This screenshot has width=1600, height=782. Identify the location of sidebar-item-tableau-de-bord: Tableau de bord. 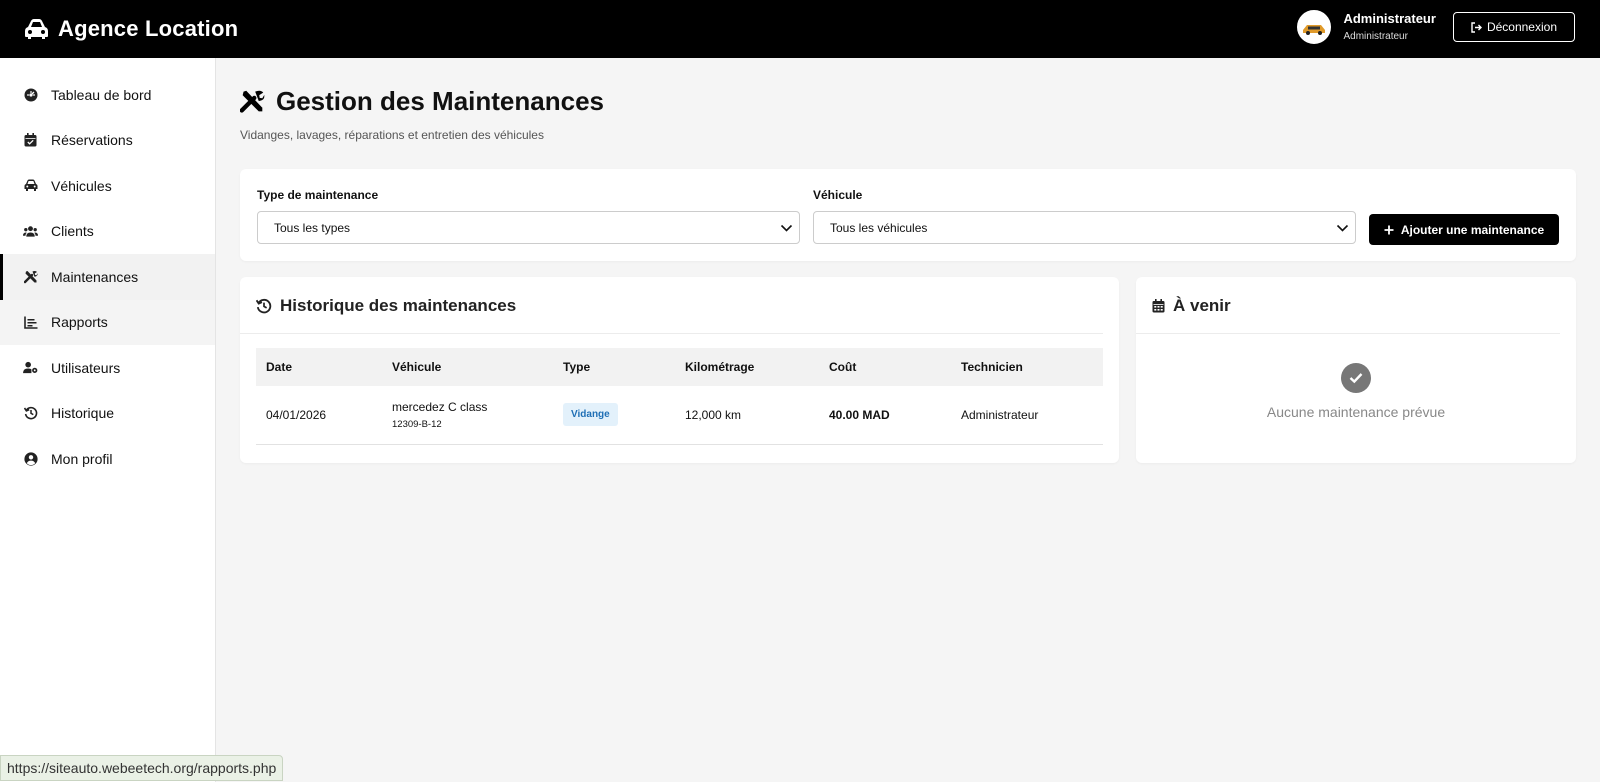
(107, 95).